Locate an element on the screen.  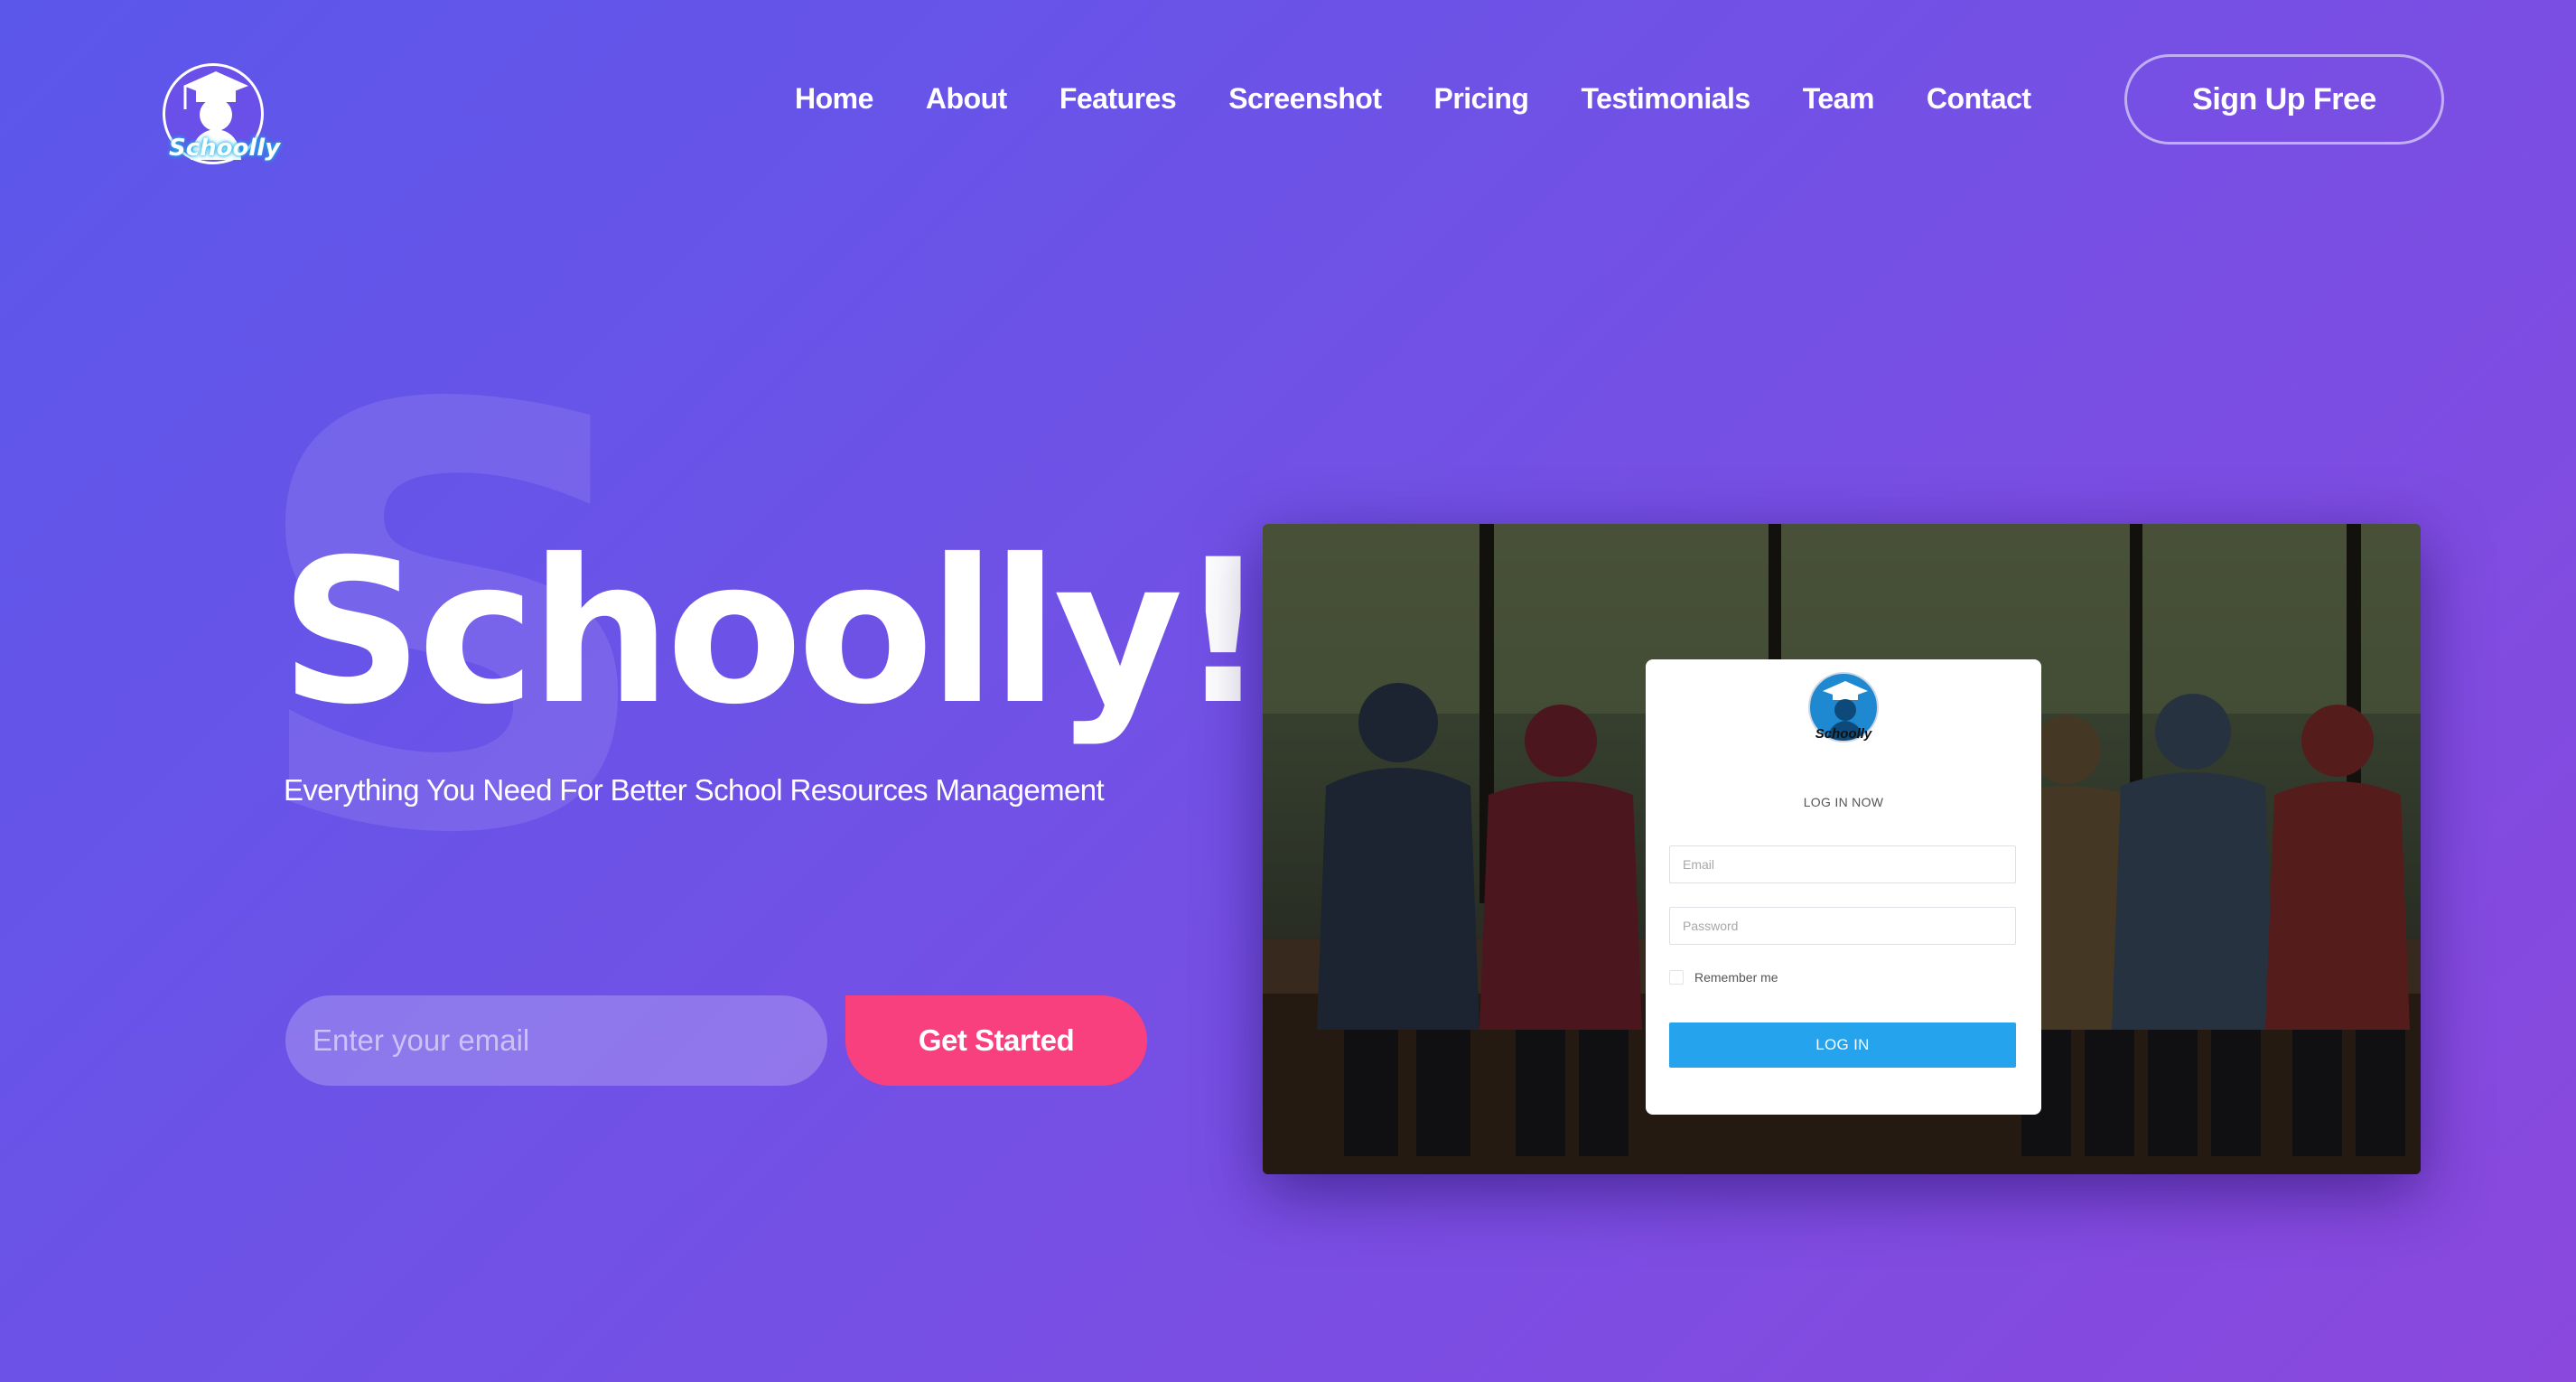
nav-item-pricing: Pricing is located at coordinates (1480, 98).